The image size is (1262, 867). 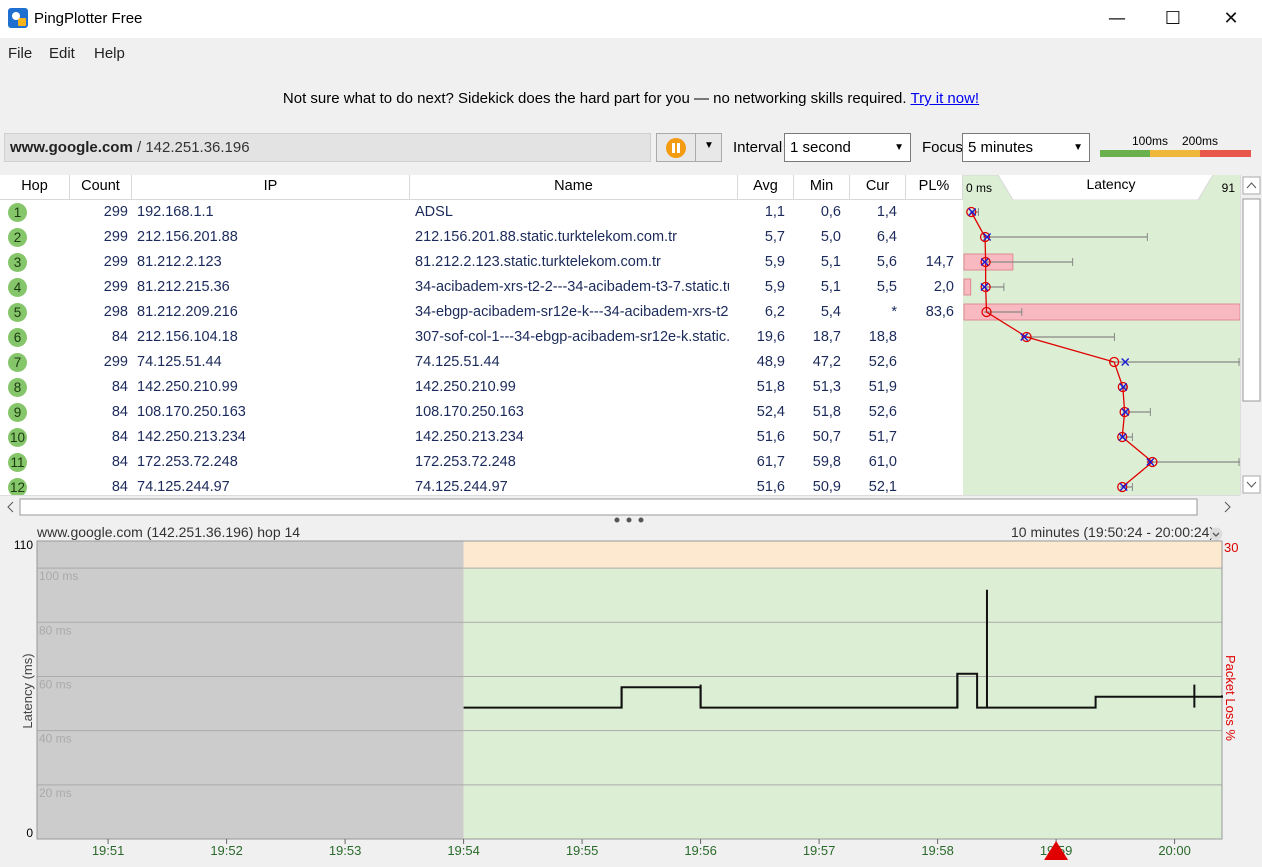 What do you see at coordinates (1101, 187) in the screenshot?
I see `latency-header: 0 ms Latency 91` at bounding box center [1101, 187].